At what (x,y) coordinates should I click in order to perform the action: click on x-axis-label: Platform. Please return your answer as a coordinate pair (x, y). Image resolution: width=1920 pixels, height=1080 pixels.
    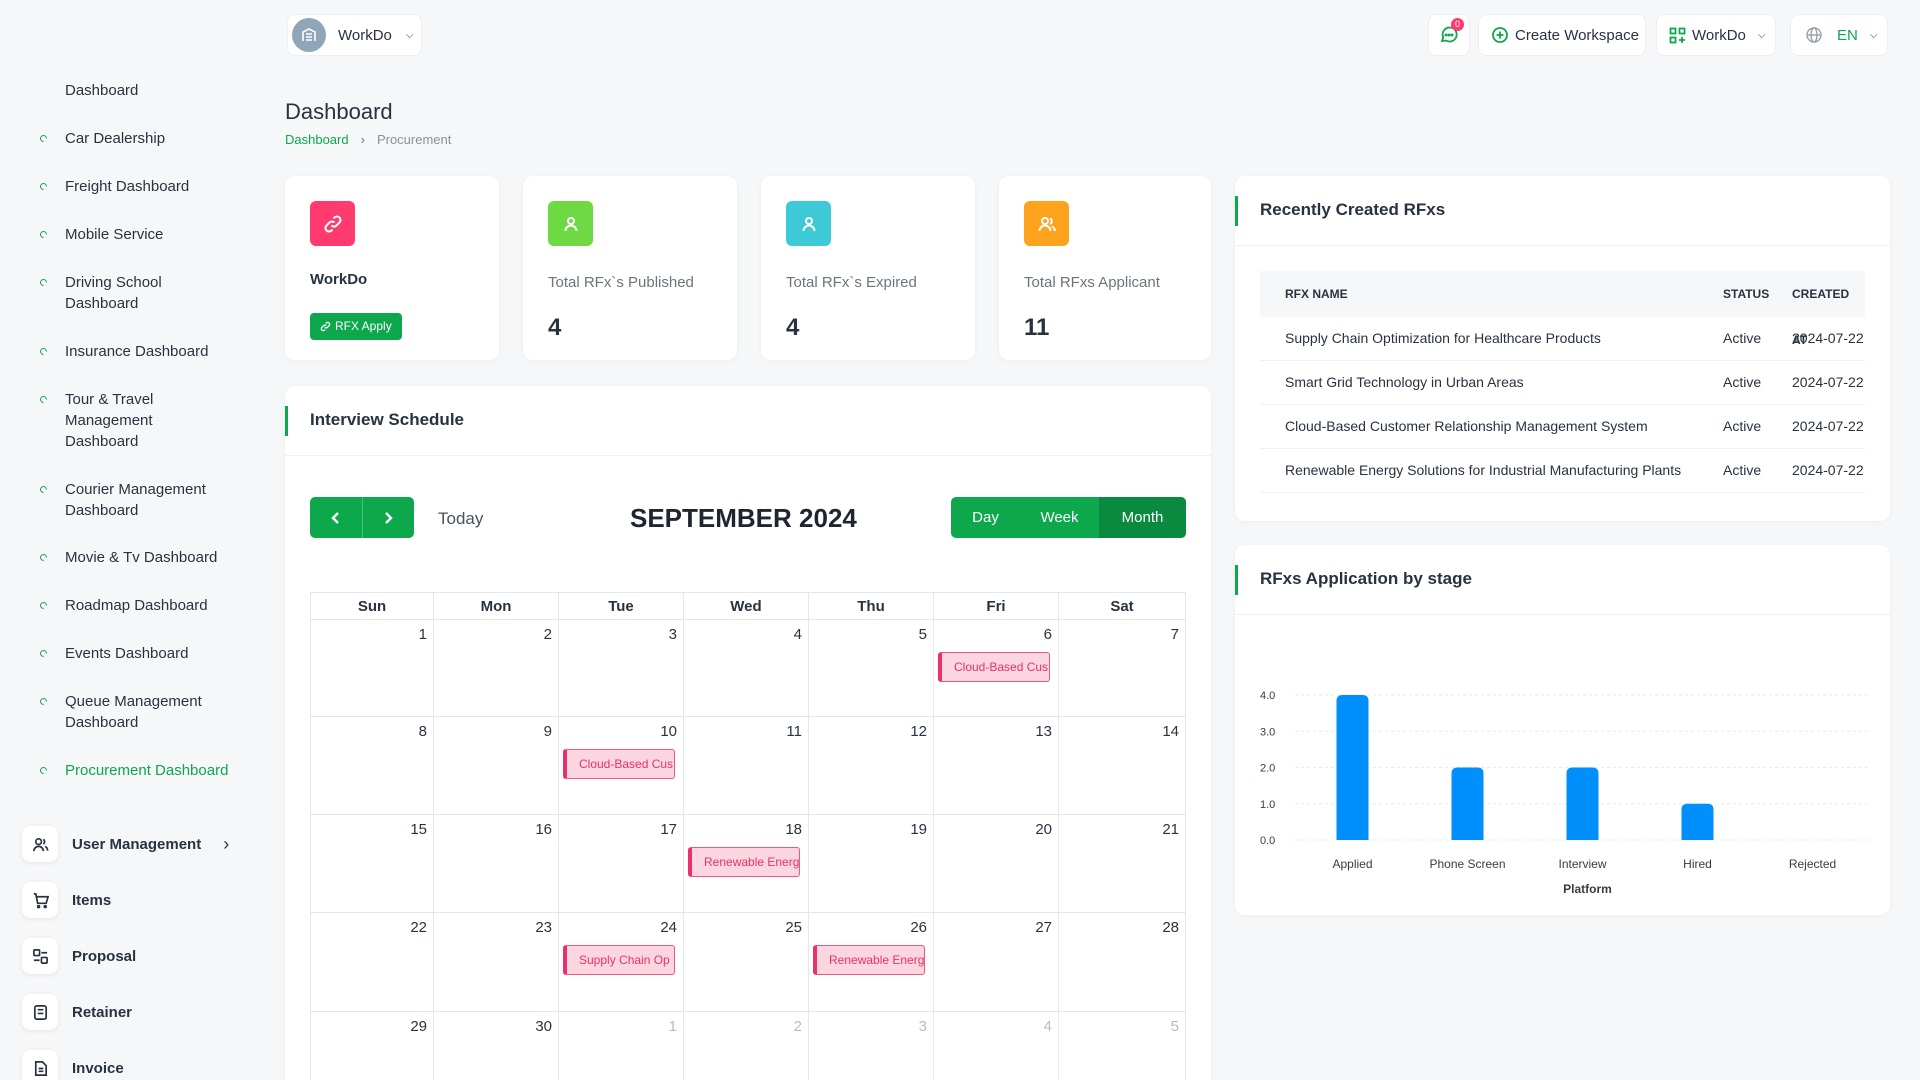
    Looking at the image, I should click on (1587, 889).